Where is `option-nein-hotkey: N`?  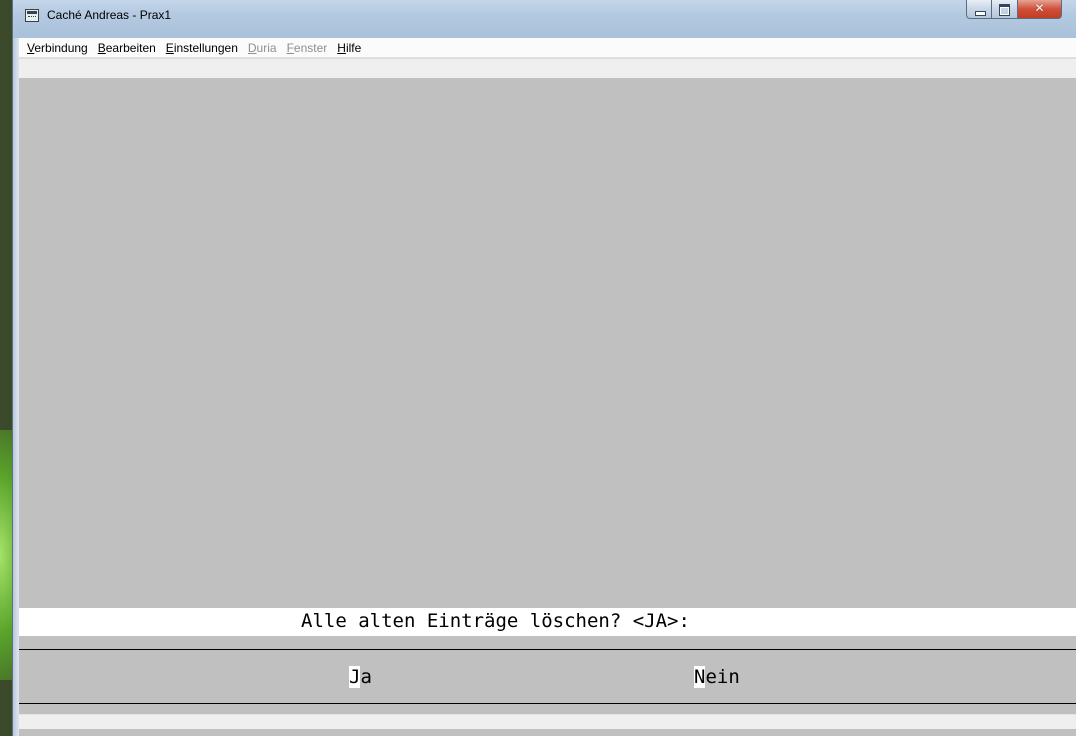 option-nein-hotkey: N is located at coordinates (700, 677).